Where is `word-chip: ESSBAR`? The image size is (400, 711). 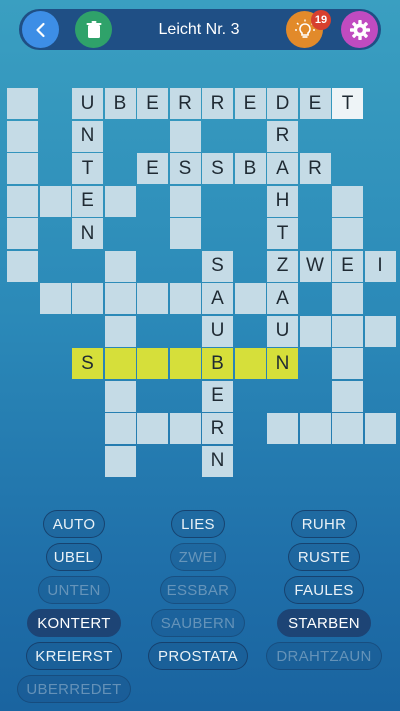
word-chip: ESSBAR is located at coordinates (198, 590).